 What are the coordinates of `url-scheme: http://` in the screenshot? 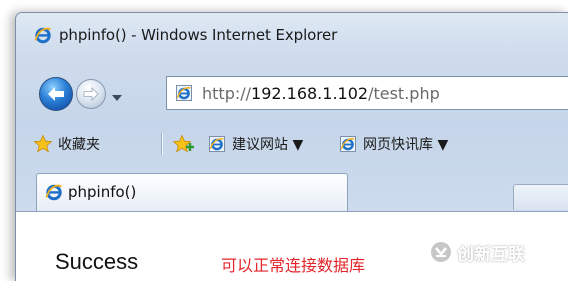 It's located at (227, 93).